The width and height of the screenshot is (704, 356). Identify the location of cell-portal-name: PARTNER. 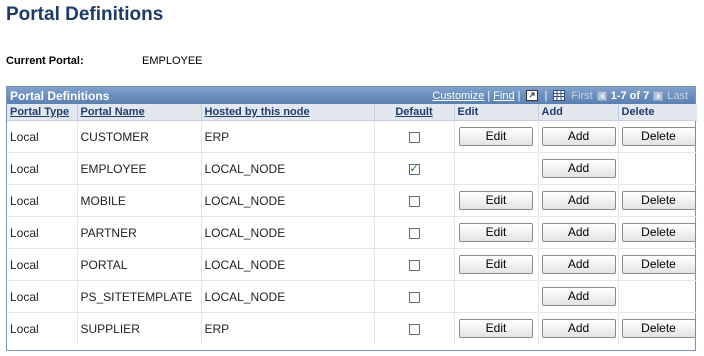
(139, 232).